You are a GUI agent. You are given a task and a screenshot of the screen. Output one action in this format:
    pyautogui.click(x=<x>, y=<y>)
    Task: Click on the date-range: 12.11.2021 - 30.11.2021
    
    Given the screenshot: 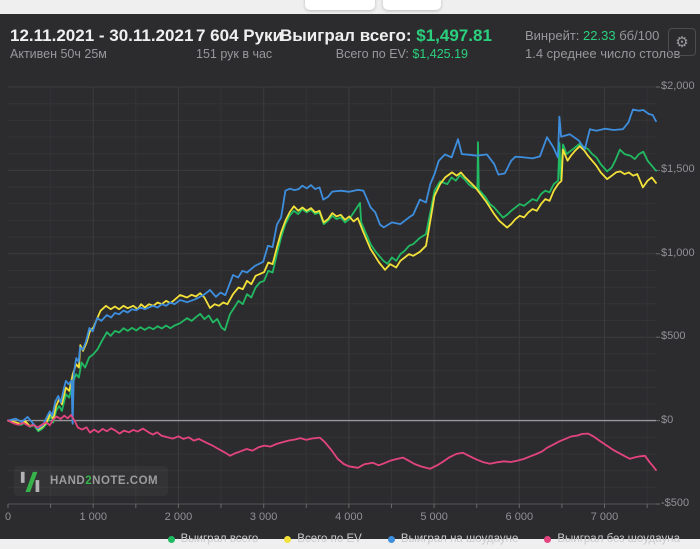 What is the action you would take?
    pyautogui.click(x=102, y=35)
    